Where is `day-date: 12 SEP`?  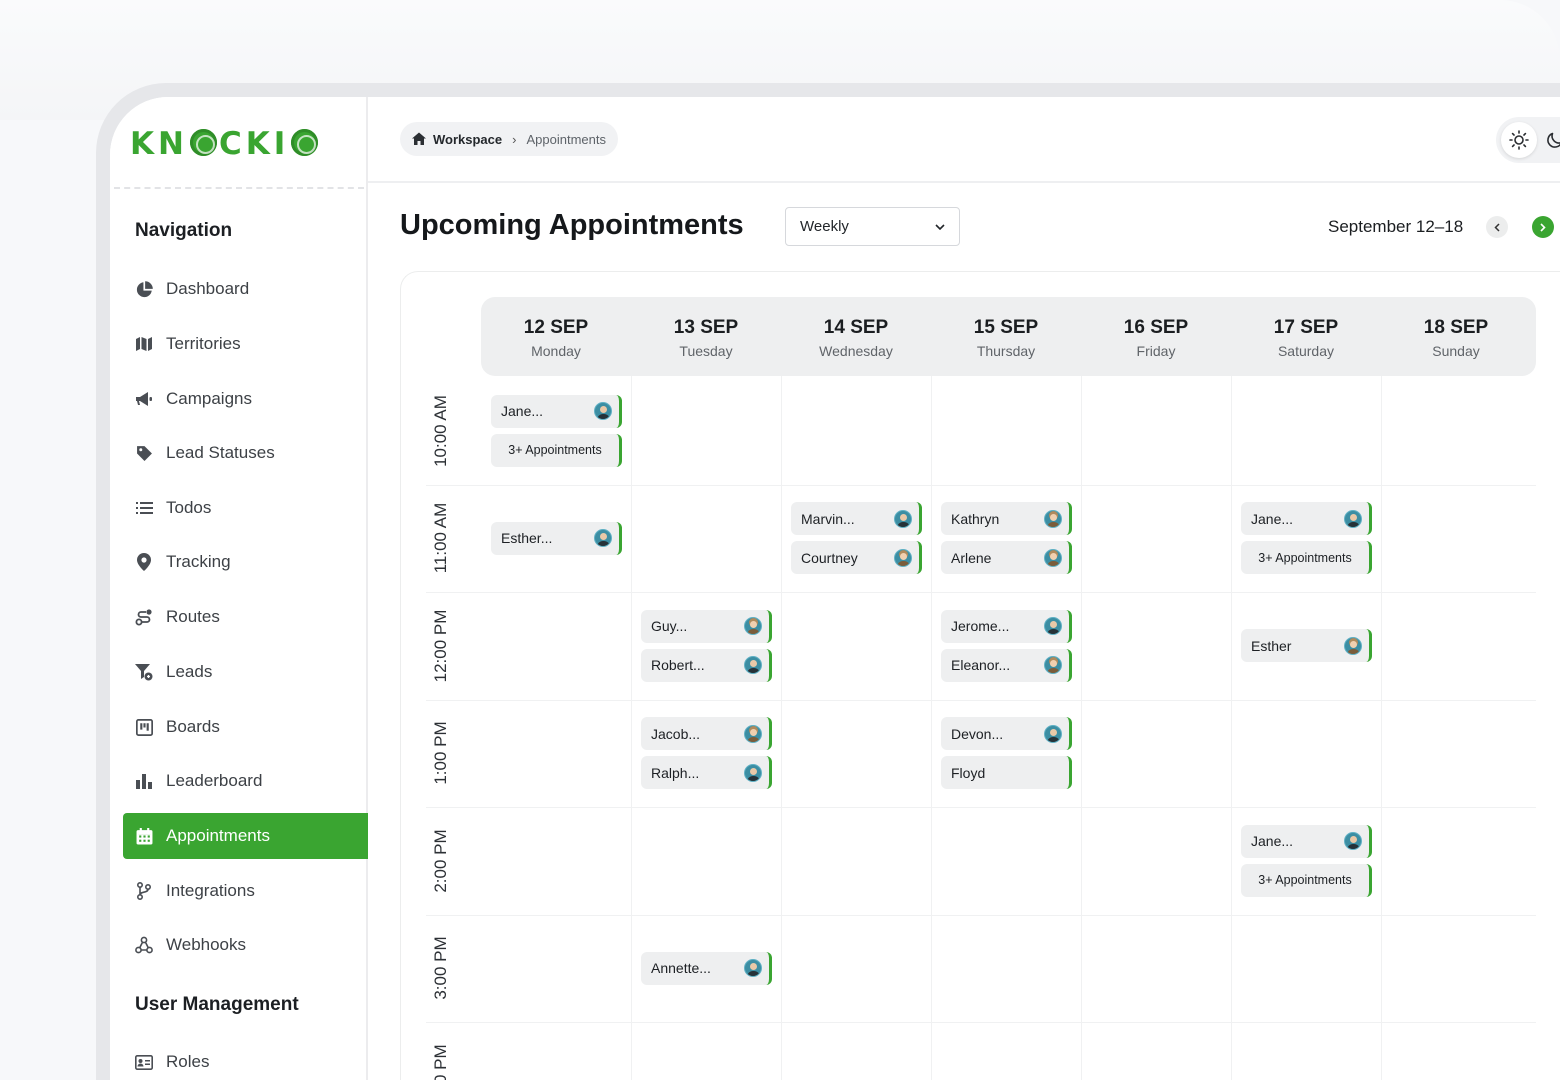
day-date: 12 SEP is located at coordinates (556, 327).